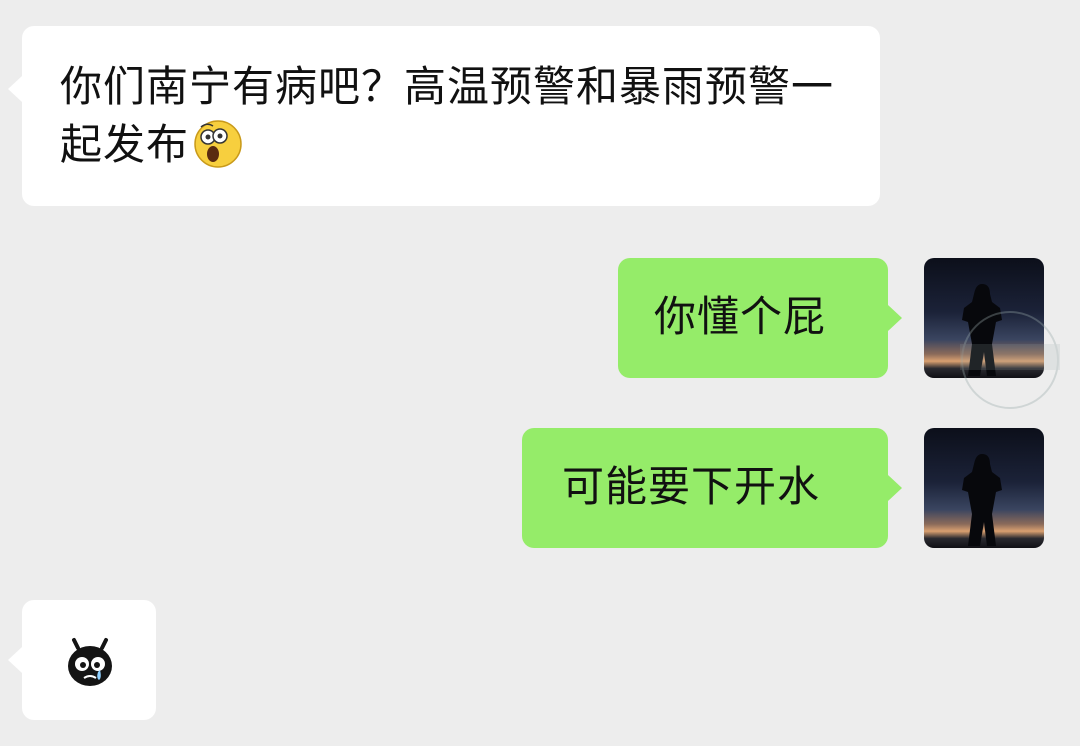 Image resolution: width=1080 pixels, height=746 pixels. I want to click on message-text: 你们南宁有病吧？高温预警和暴雨预警一起发布, so click(455, 116).